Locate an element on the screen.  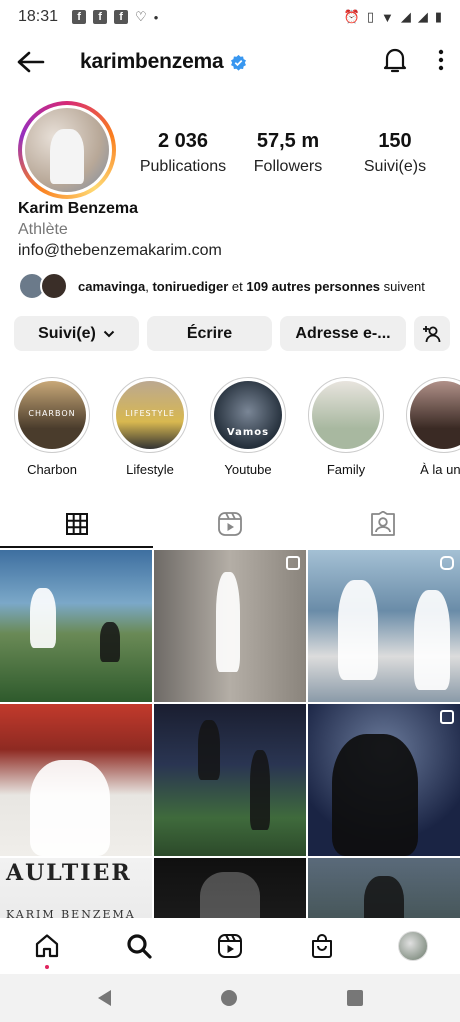
highlight-lifestyle: LIFESTYLE Lifestyle is located at coordinates (150, 427).